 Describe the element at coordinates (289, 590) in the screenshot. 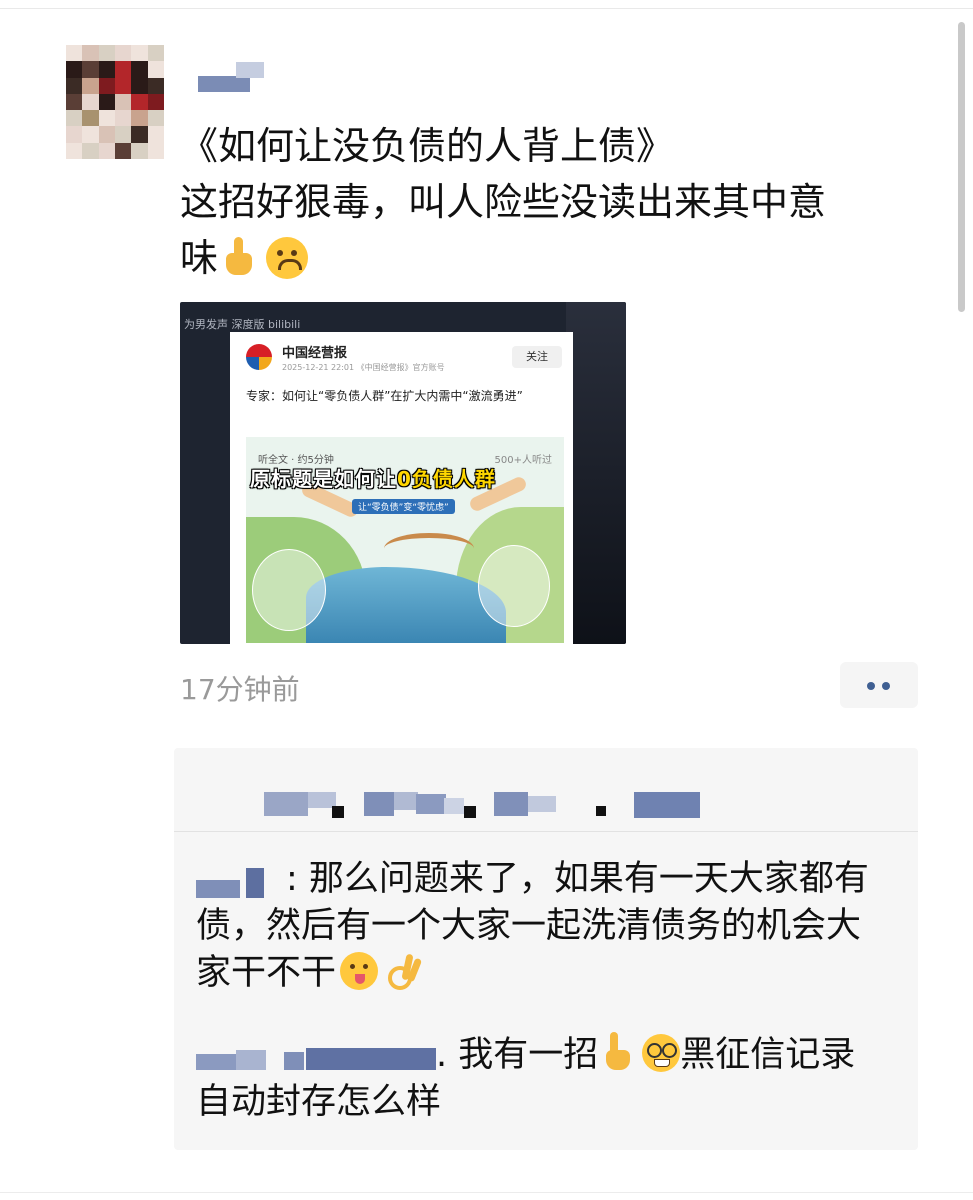

I see `illustration-bubble-left` at that location.